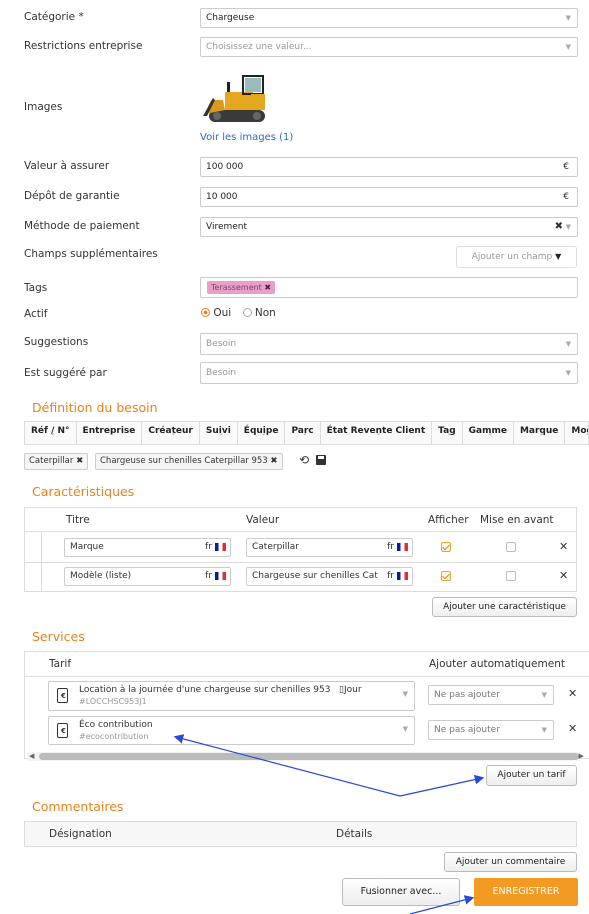 The height and width of the screenshot is (914, 589). What do you see at coordinates (287, 765) in the screenshot?
I see `arrow-to-eco` at bounding box center [287, 765].